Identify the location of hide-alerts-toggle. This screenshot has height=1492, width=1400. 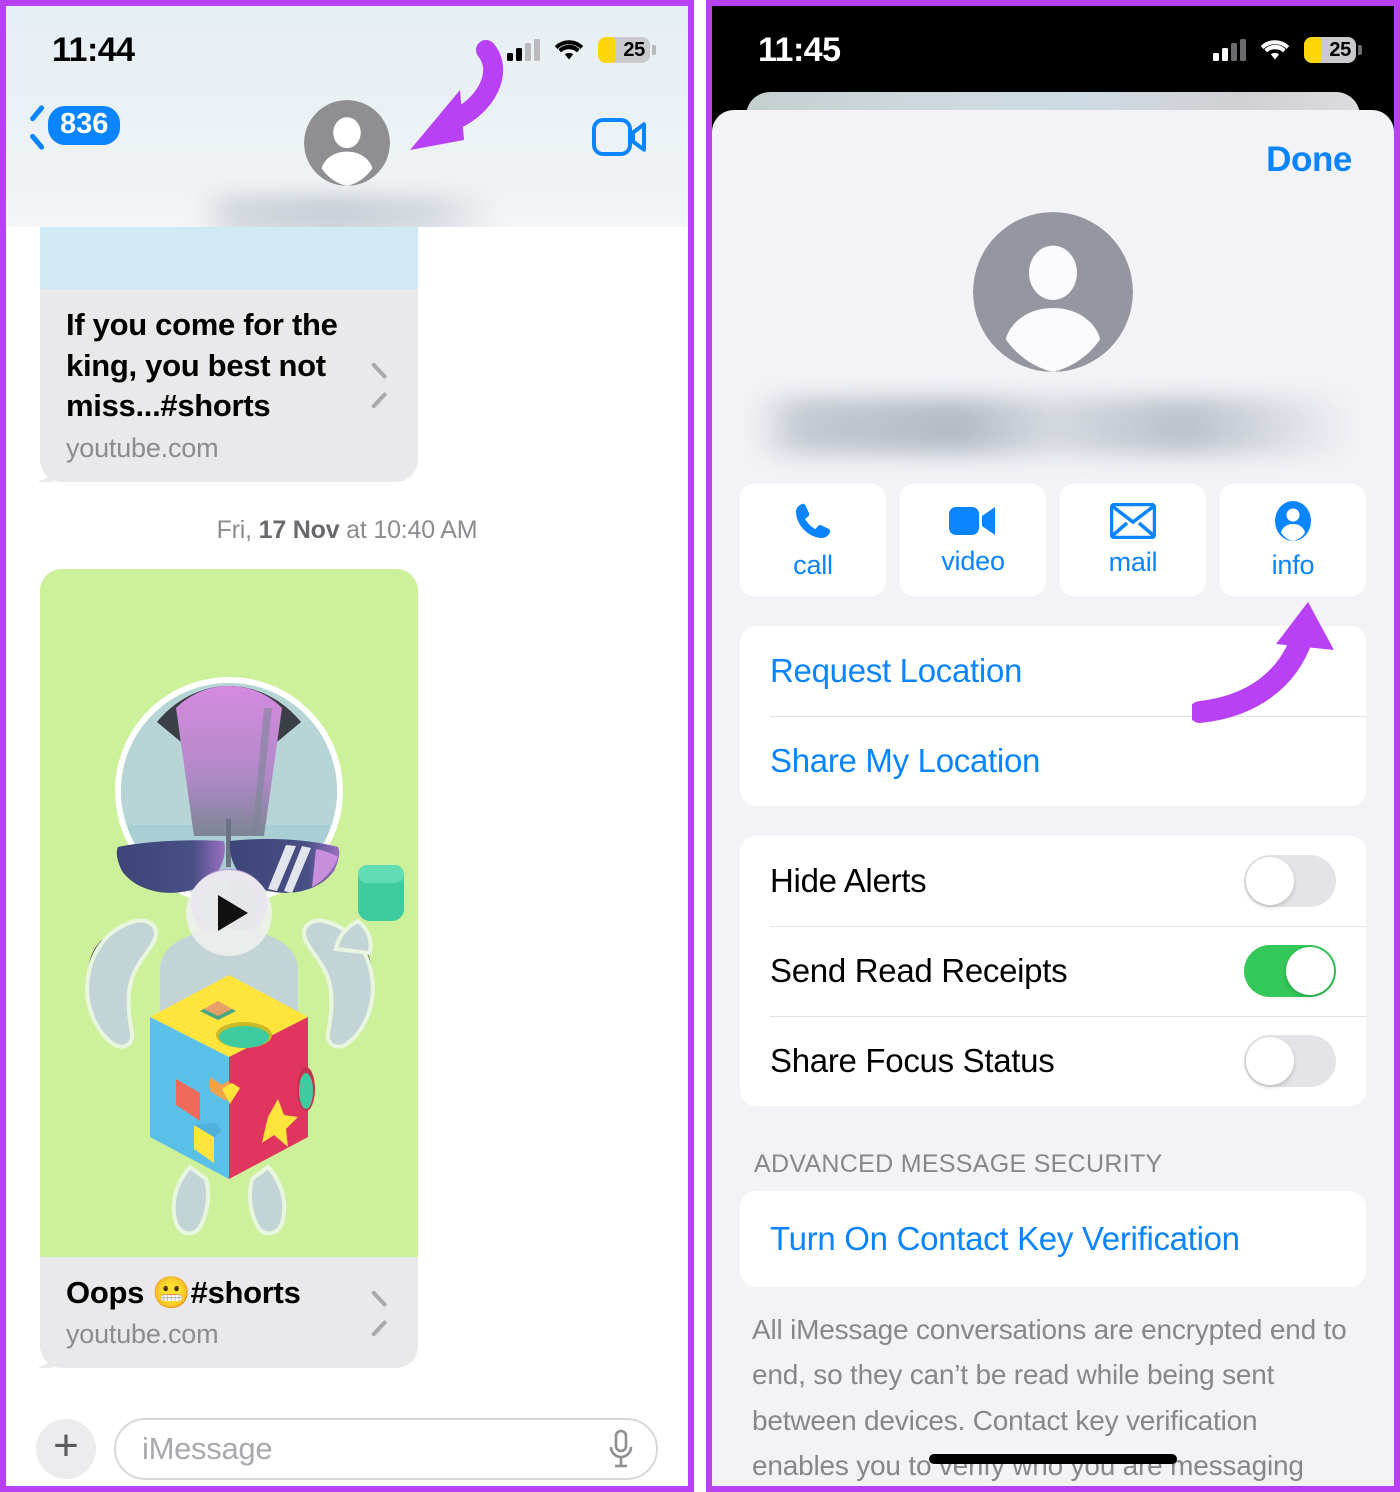
(1290, 881).